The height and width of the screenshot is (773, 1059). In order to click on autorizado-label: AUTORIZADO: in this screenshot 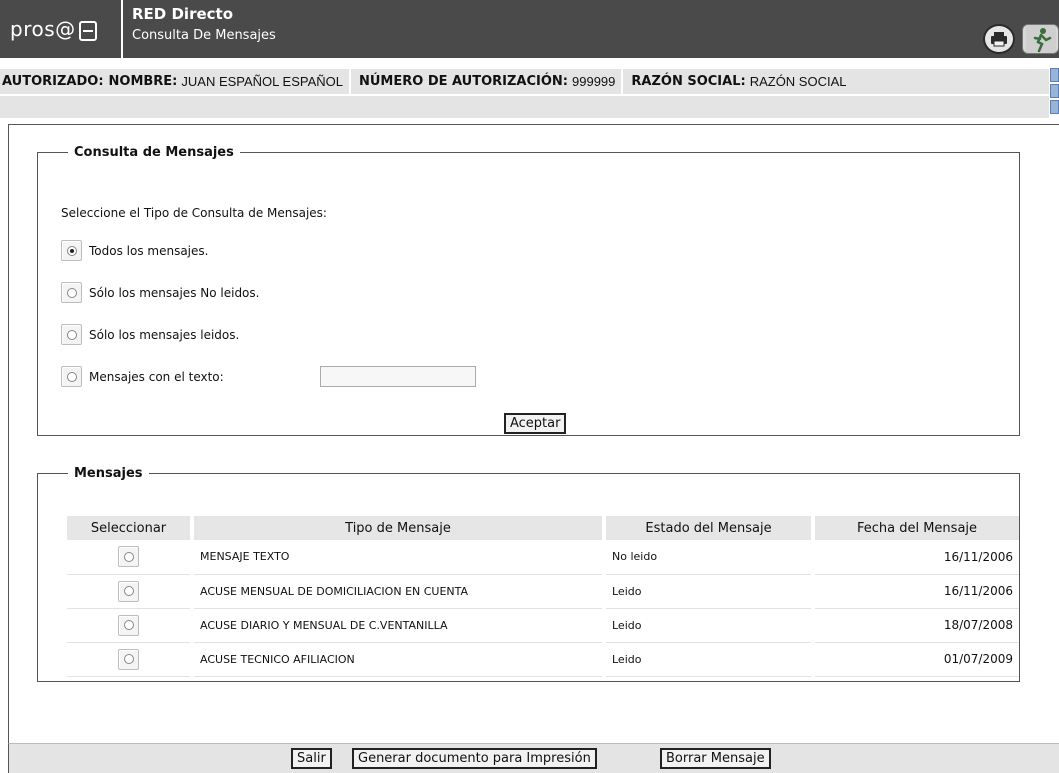, I will do `click(53, 81)`.